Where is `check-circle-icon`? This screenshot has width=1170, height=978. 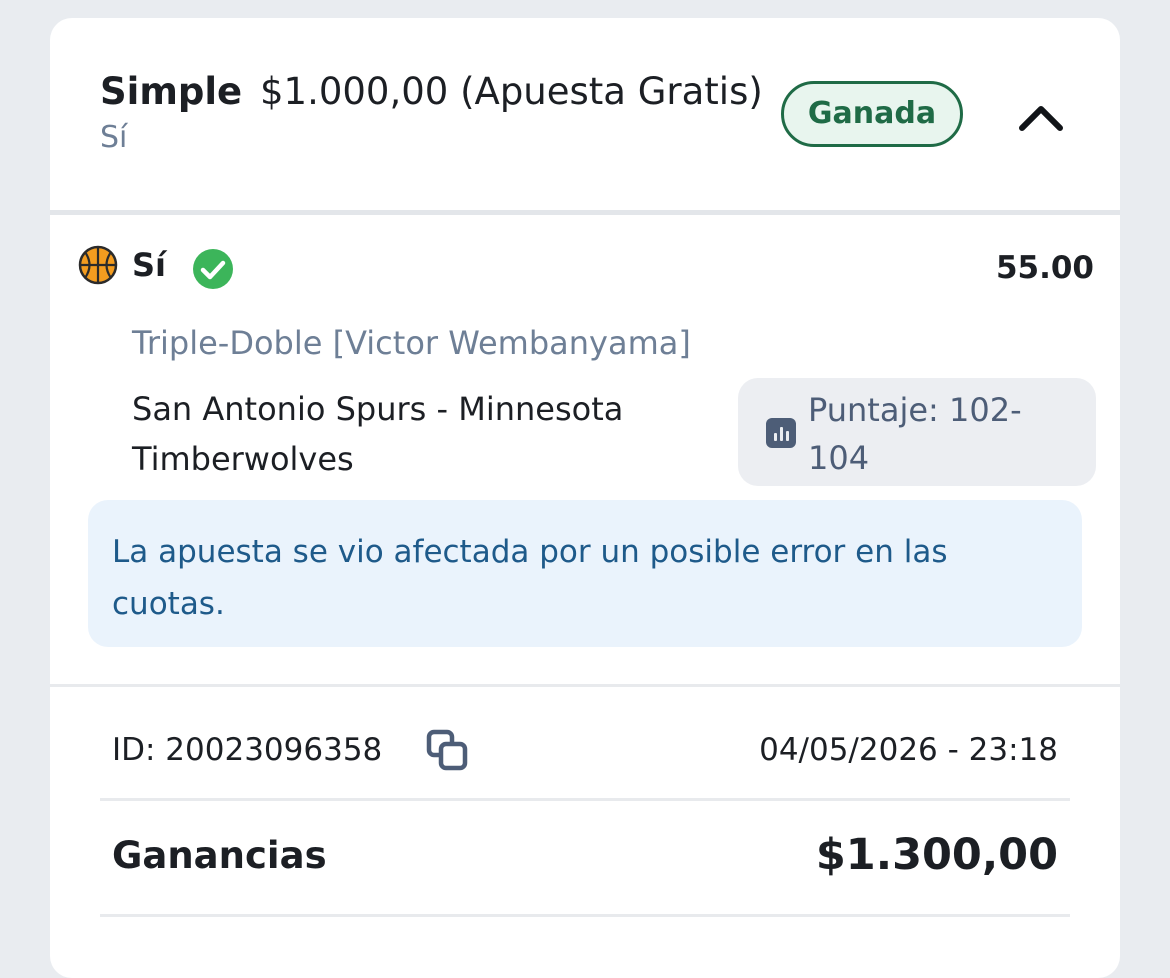
check-circle-icon is located at coordinates (213, 269).